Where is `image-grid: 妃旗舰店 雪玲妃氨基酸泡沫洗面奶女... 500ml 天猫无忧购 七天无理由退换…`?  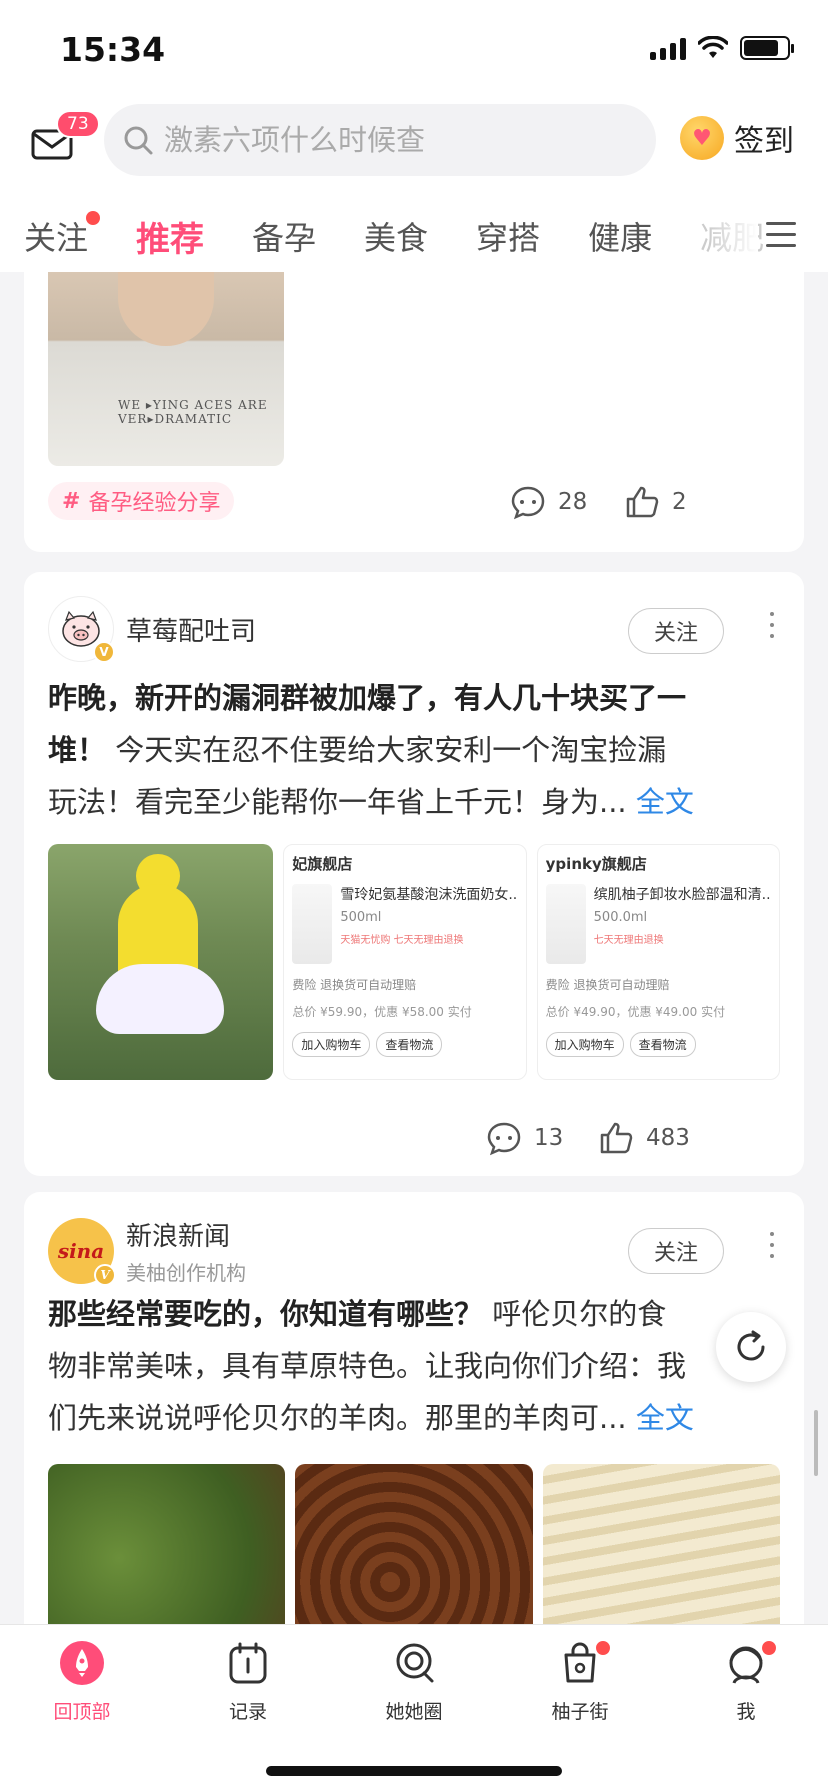
image-grid: 妃旗舰店 雪玲妃氨基酸泡沫洗面奶女... 500ml 天猫无忧购 七天无理由退换… is located at coordinates (414, 962).